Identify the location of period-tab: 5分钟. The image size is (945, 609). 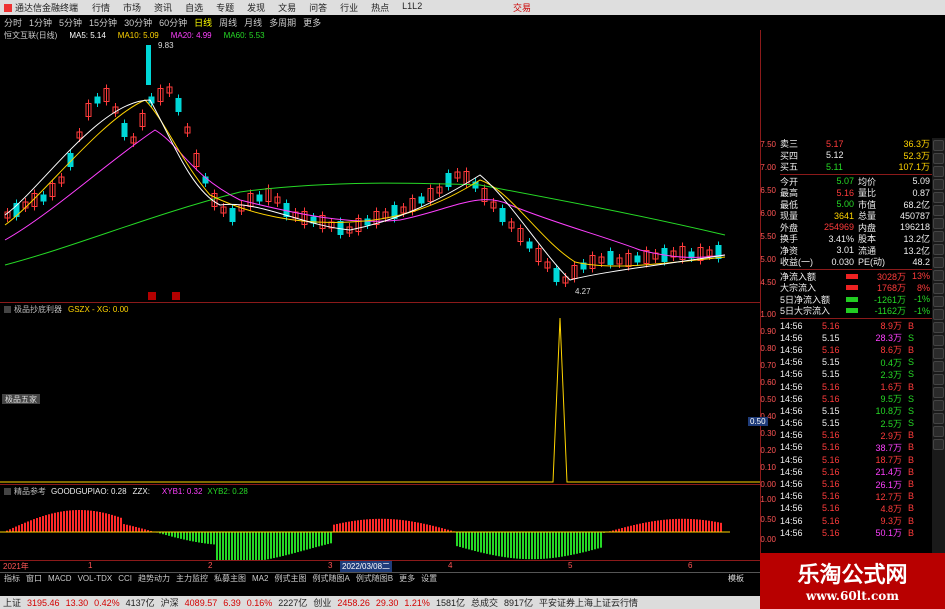
(70, 22).